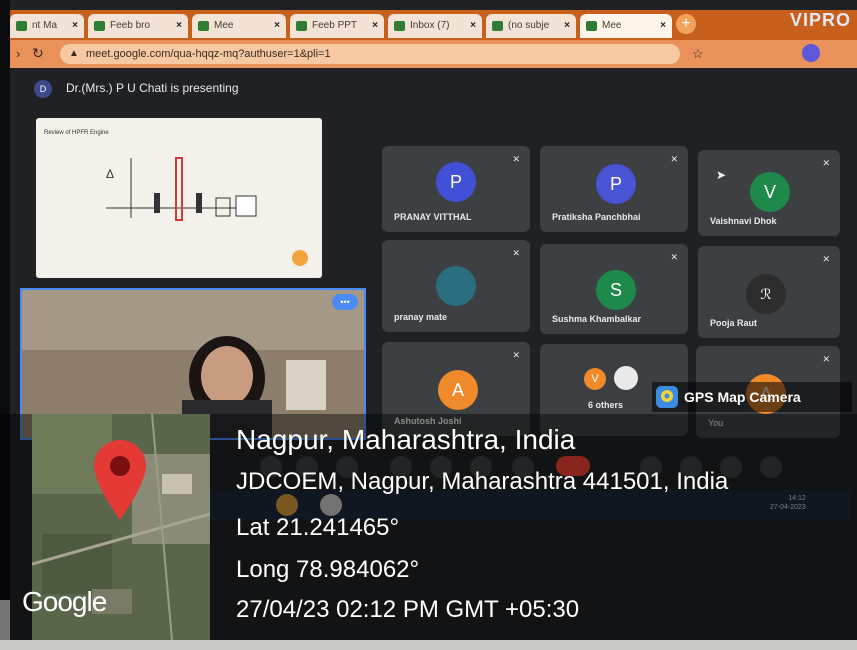  Describe the element at coordinates (698, 54) in the screenshot. I see `extensions-icon: ☆` at that location.